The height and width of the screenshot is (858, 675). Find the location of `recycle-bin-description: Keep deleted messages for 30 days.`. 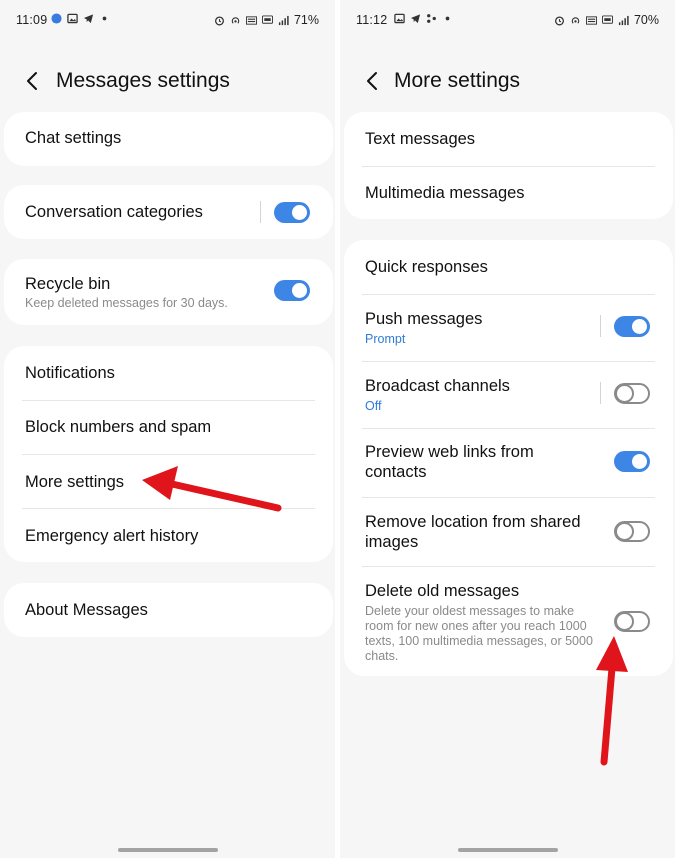

recycle-bin-description: Keep deleted messages for 30 days. is located at coordinates (126, 303).